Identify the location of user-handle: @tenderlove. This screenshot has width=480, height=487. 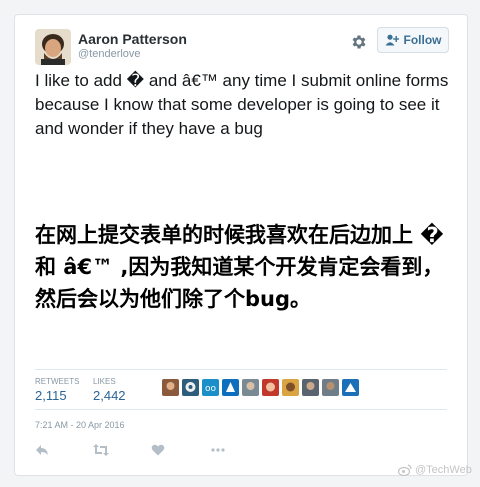
(109, 54).